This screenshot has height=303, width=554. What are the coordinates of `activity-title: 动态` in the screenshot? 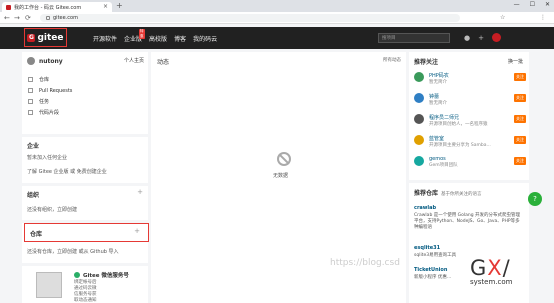 It's located at (163, 62).